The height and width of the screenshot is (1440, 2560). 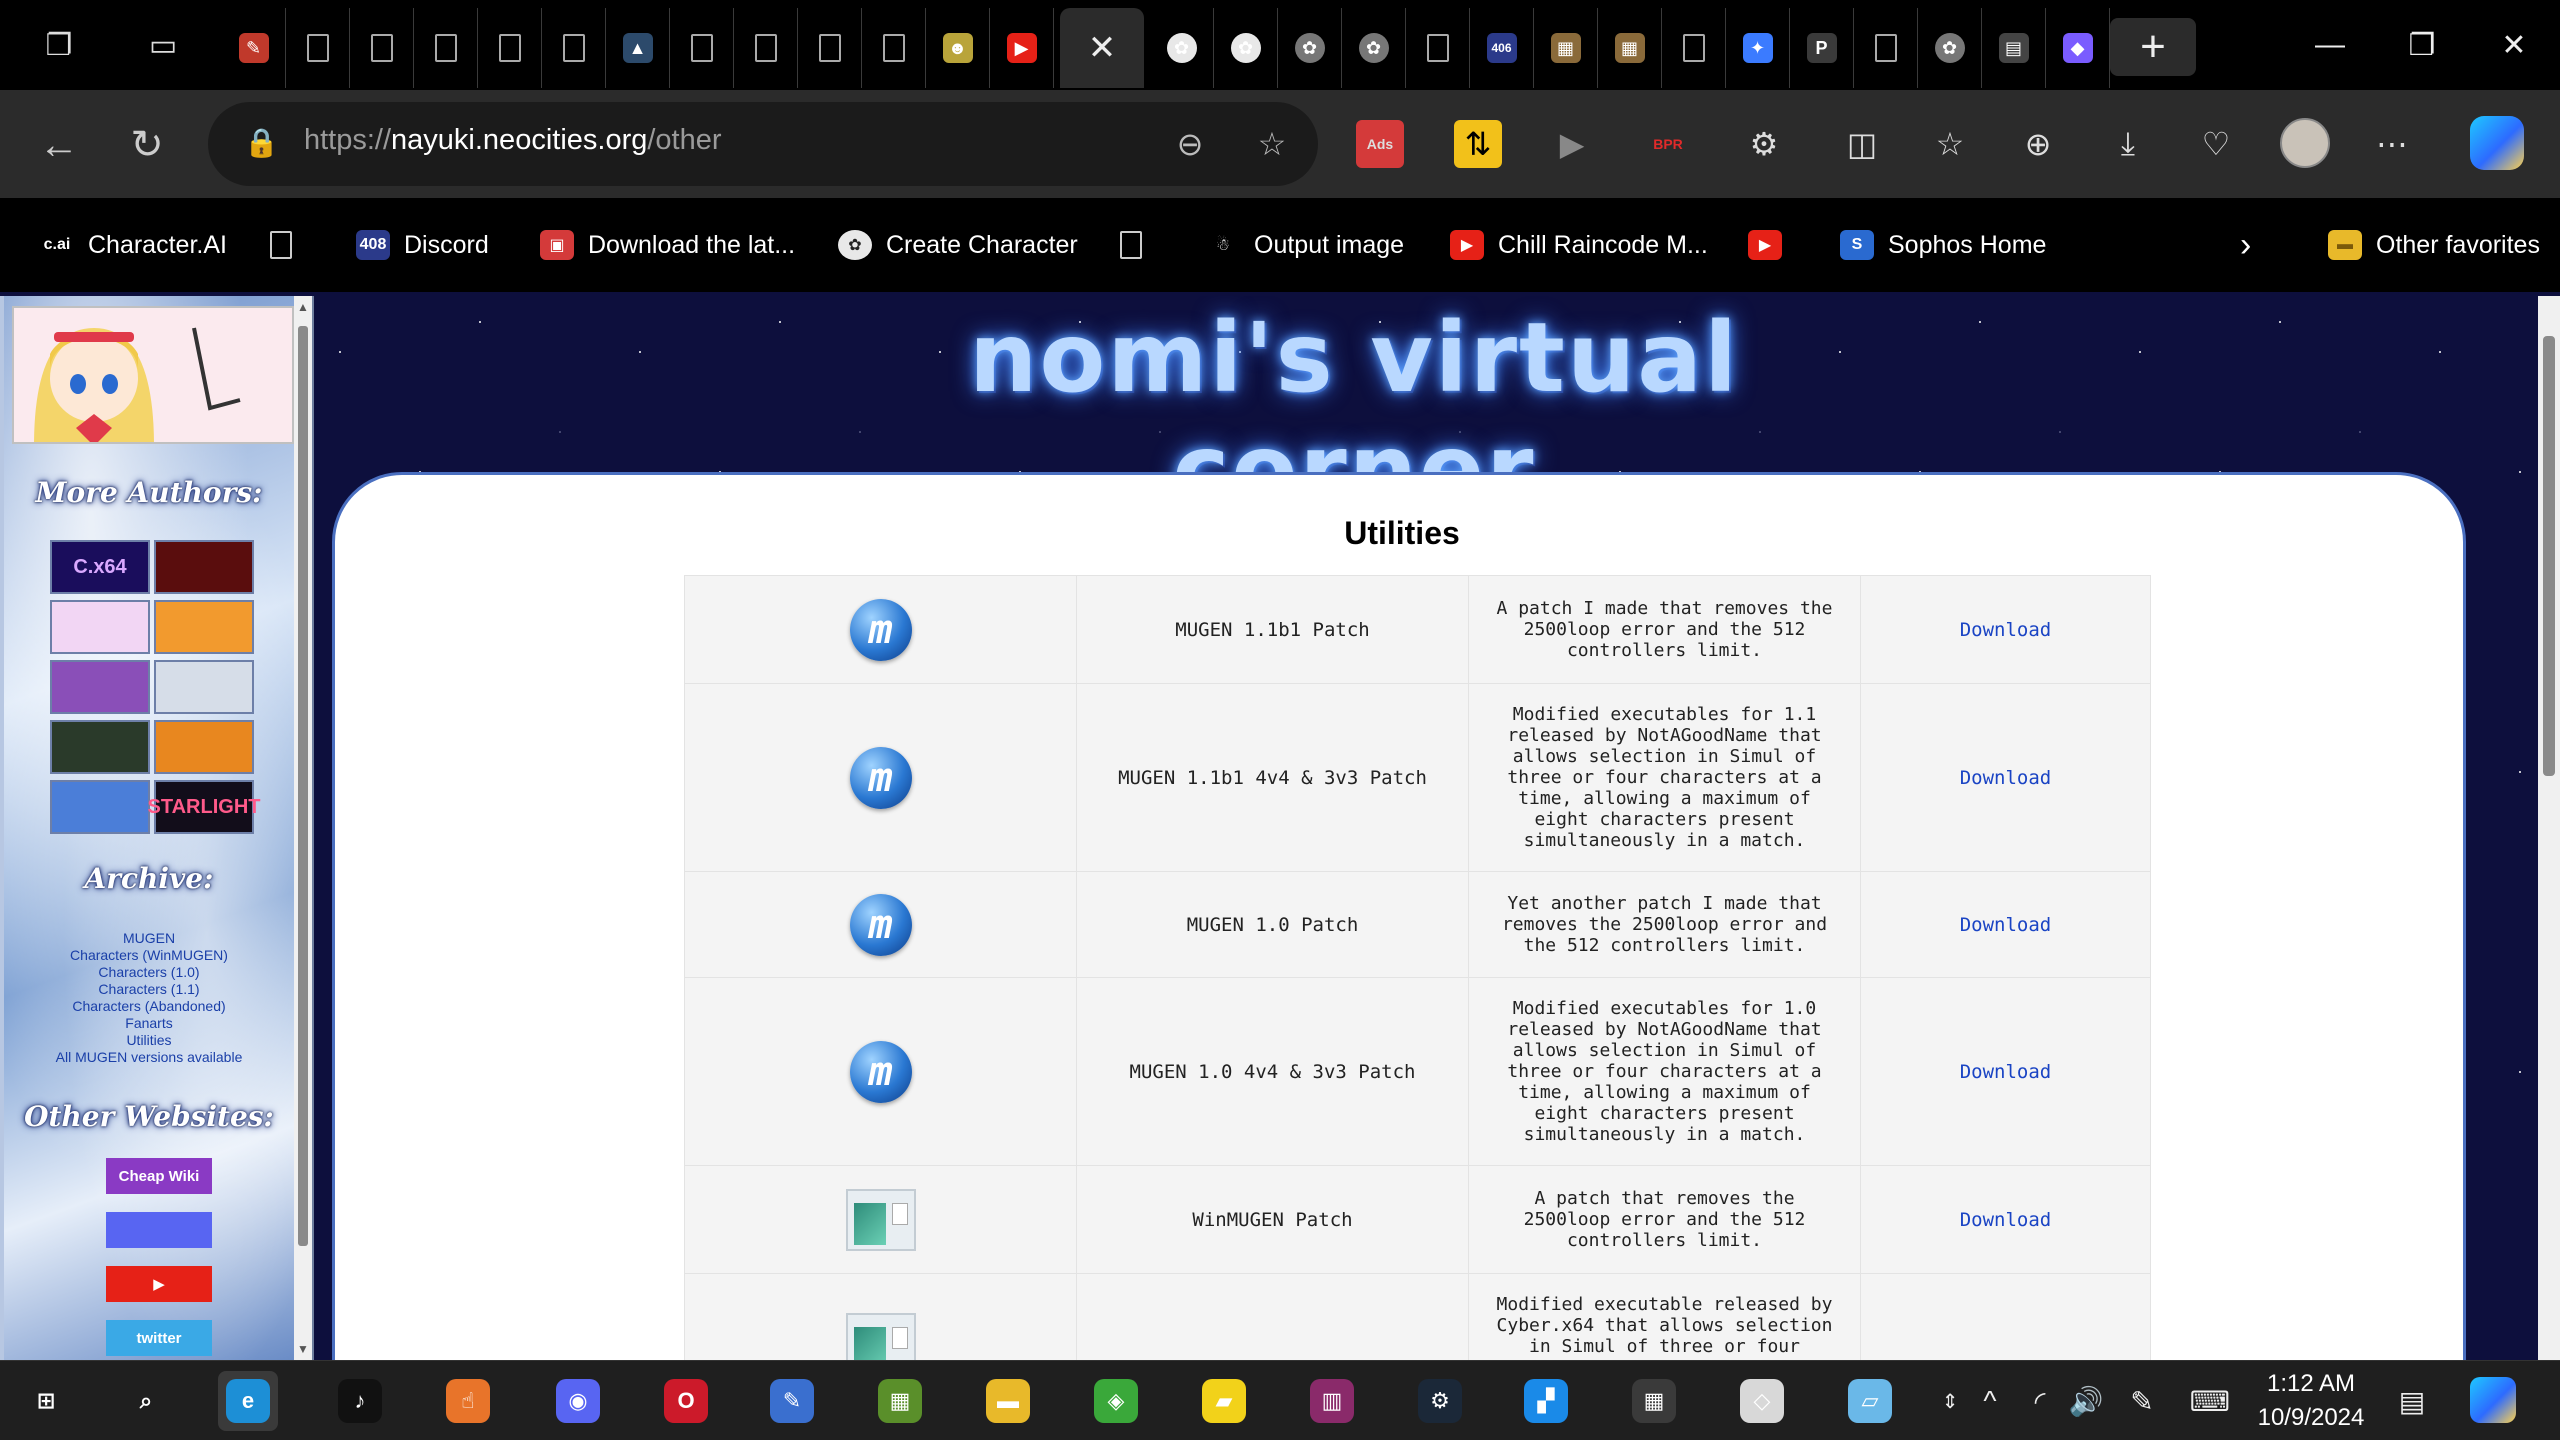 What do you see at coordinates (2086, 1401) in the screenshot?
I see `volume-icon: 🔊` at bounding box center [2086, 1401].